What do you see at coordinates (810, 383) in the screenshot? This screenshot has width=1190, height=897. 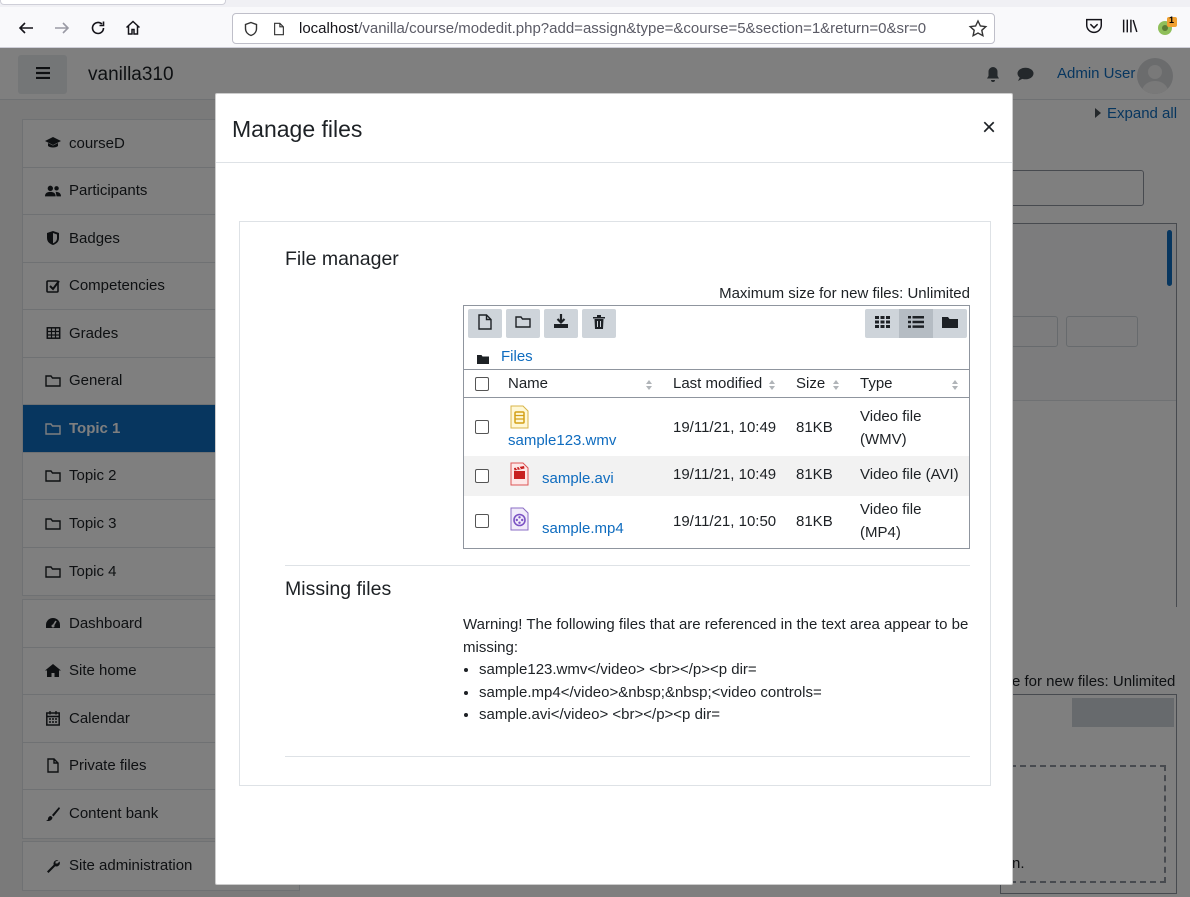 I see `column-size: Size` at bounding box center [810, 383].